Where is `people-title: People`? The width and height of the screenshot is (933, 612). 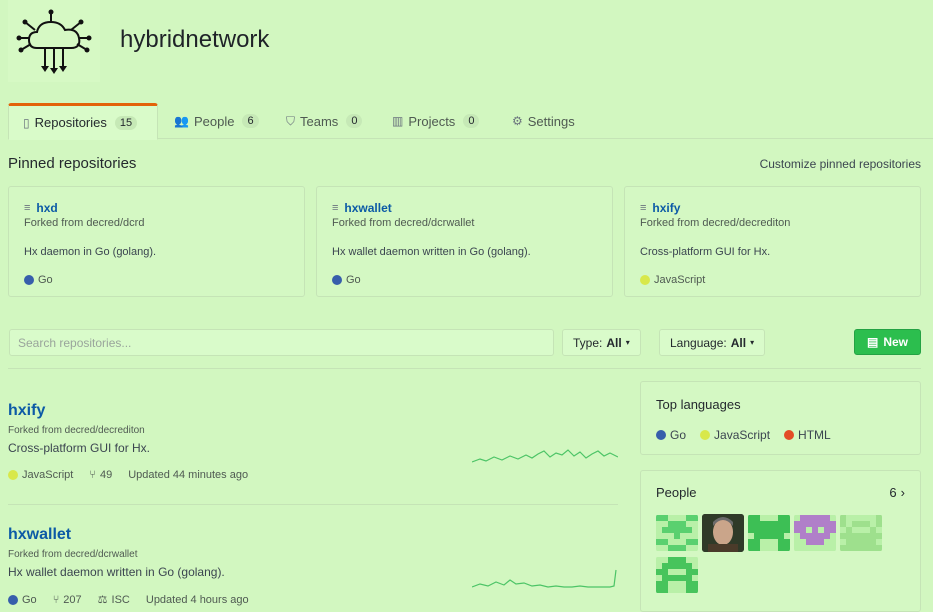 people-title: People is located at coordinates (676, 492).